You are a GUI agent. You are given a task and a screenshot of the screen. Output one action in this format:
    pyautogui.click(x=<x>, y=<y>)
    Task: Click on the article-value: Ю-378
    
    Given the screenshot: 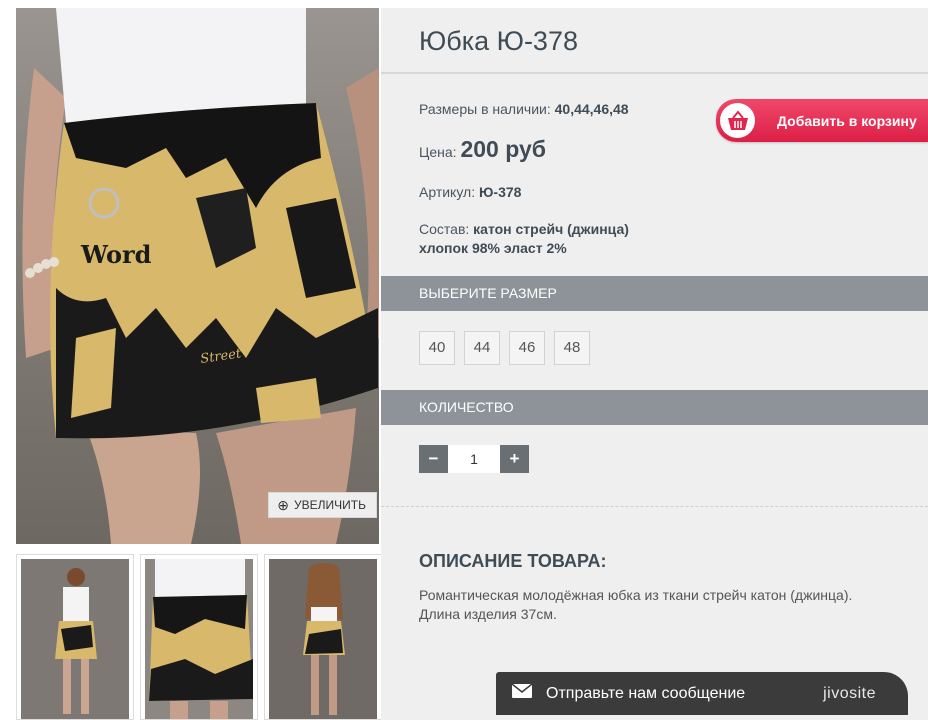 What is the action you would take?
    pyautogui.click(x=500, y=192)
    